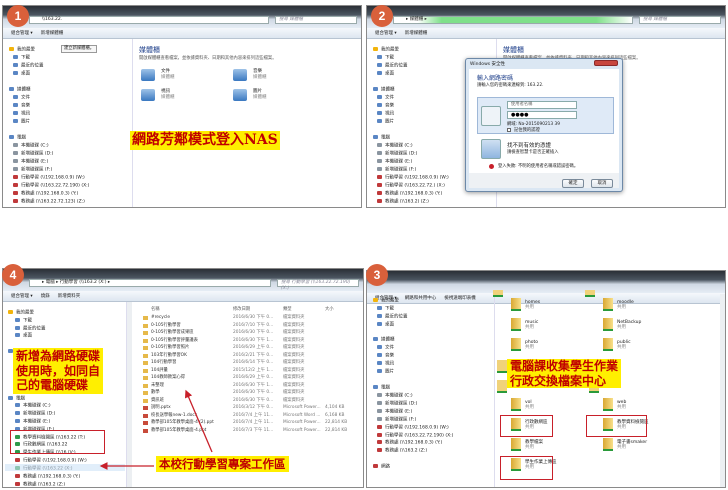  I want to click on panel3-nav-item: 下載, so click(385, 309).